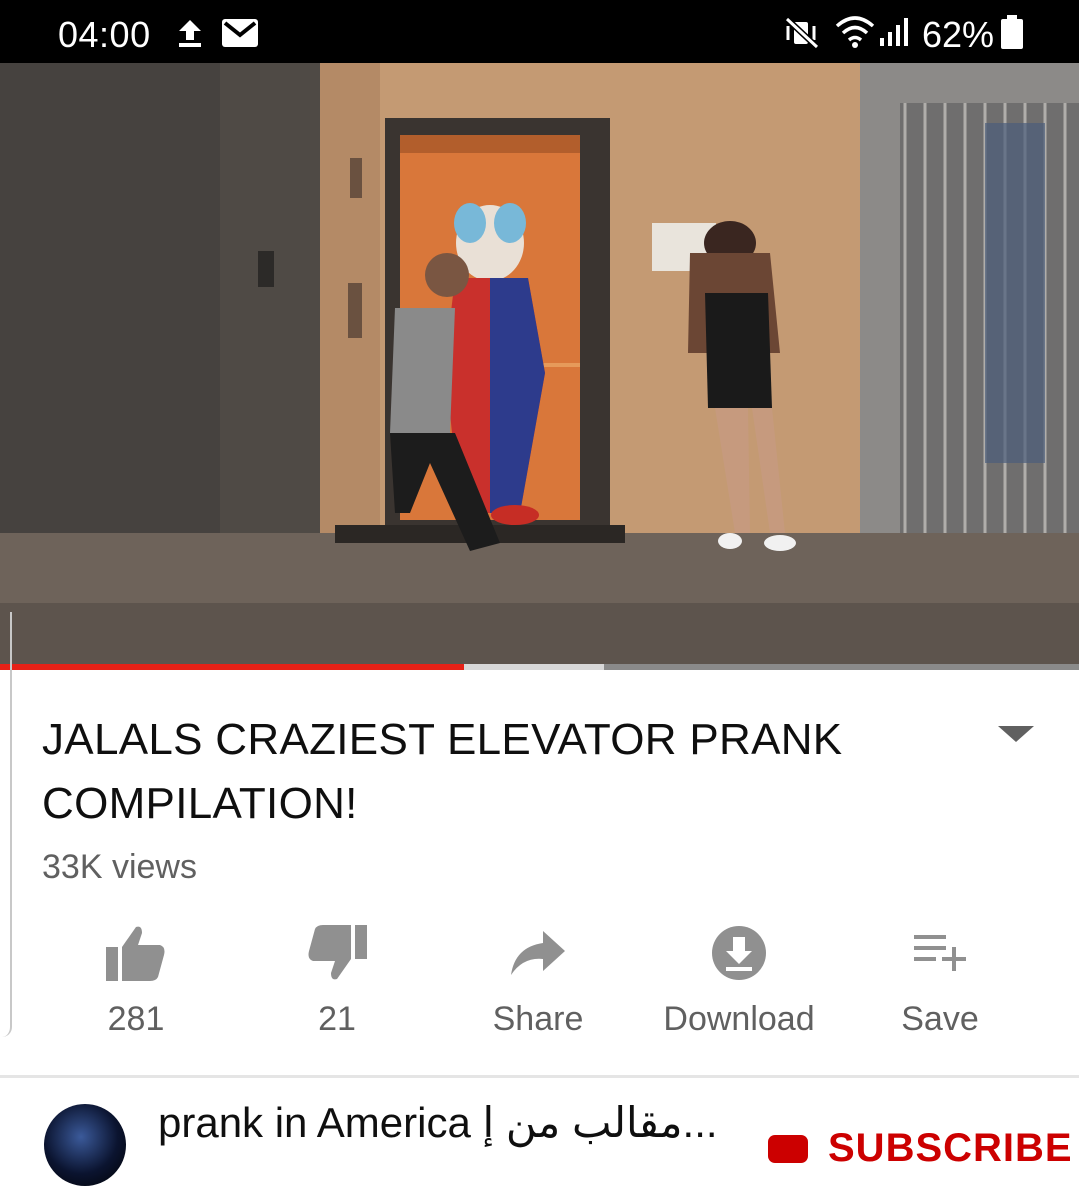  Describe the element at coordinates (1016, 734) in the screenshot. I see `expand-description-icon` at that location.